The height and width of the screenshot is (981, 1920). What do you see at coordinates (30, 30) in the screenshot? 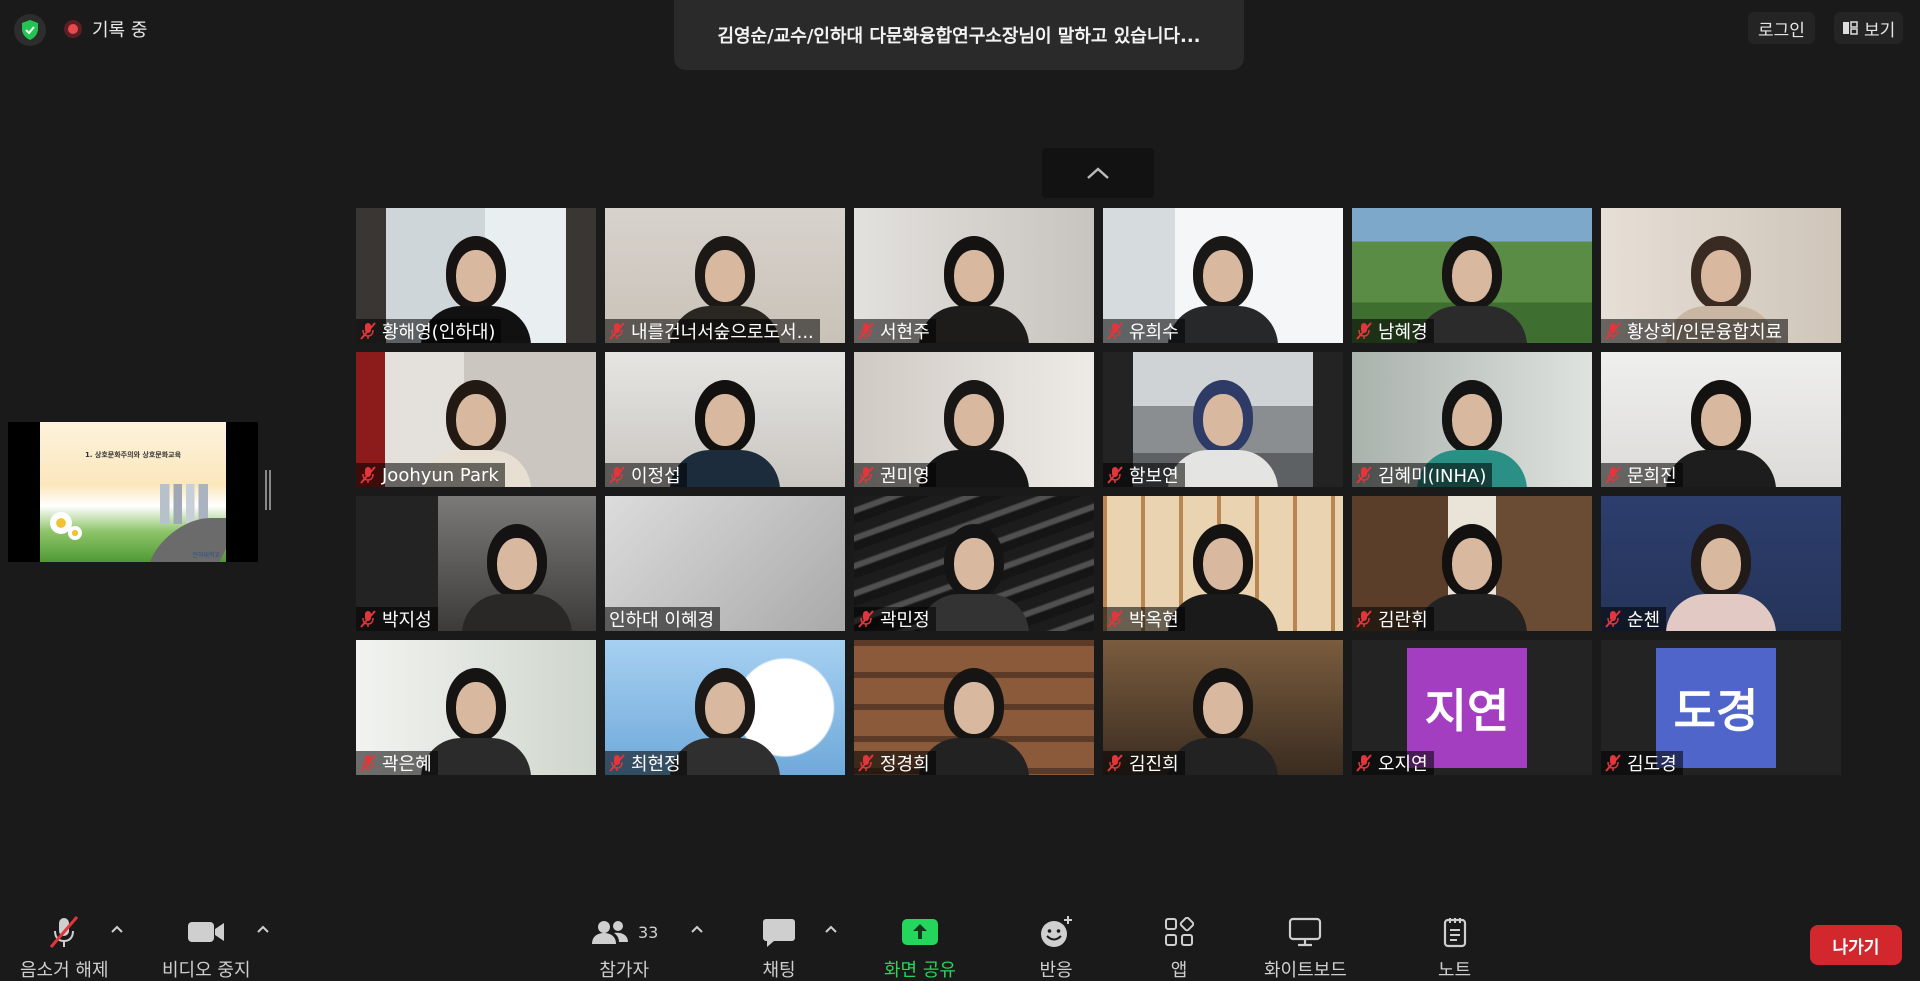
I see `security-shield-icon` at bounding box center [30, 30].